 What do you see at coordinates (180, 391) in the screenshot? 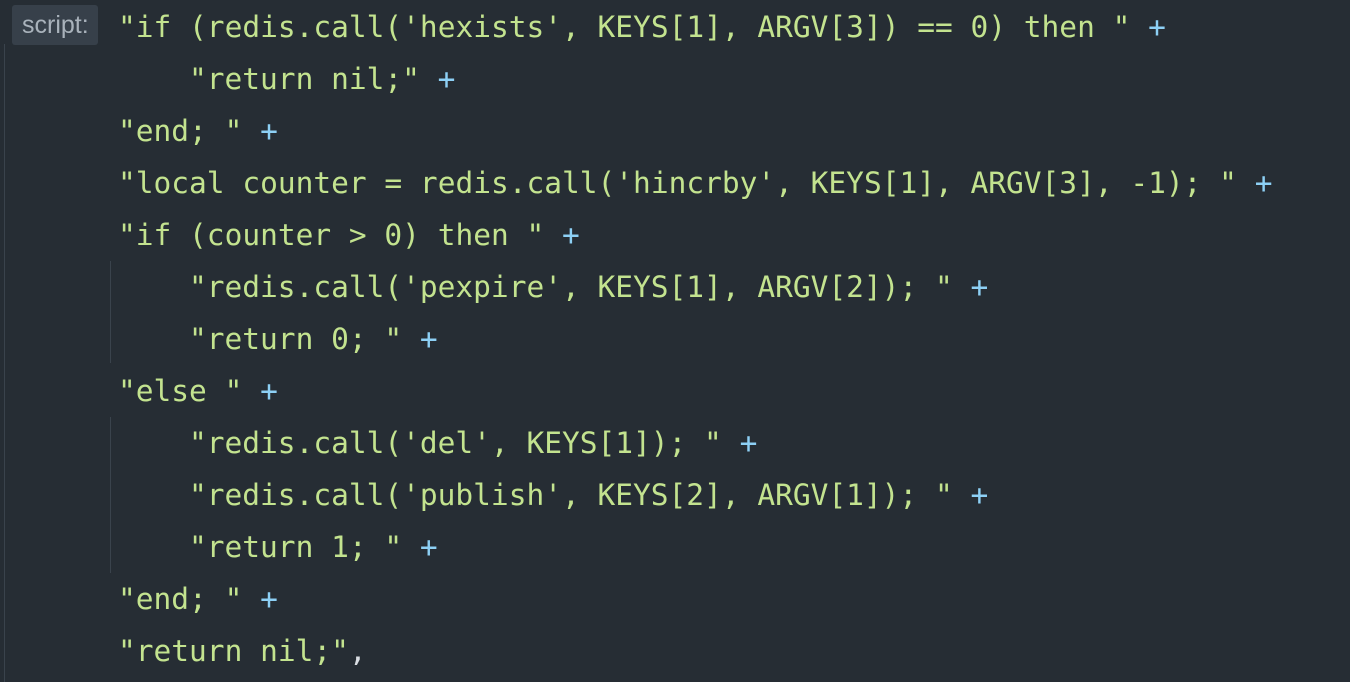
I see `string-literal: "else "` at bounding box center [180, 391].